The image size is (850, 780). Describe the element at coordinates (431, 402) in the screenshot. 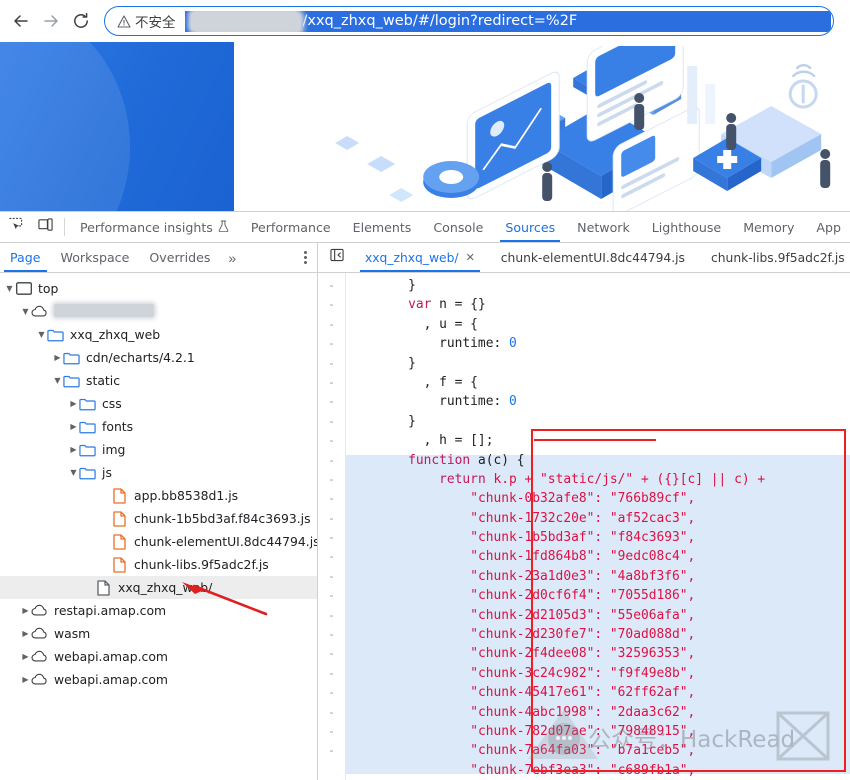

I see `code-line: runtime: 0` at that location.